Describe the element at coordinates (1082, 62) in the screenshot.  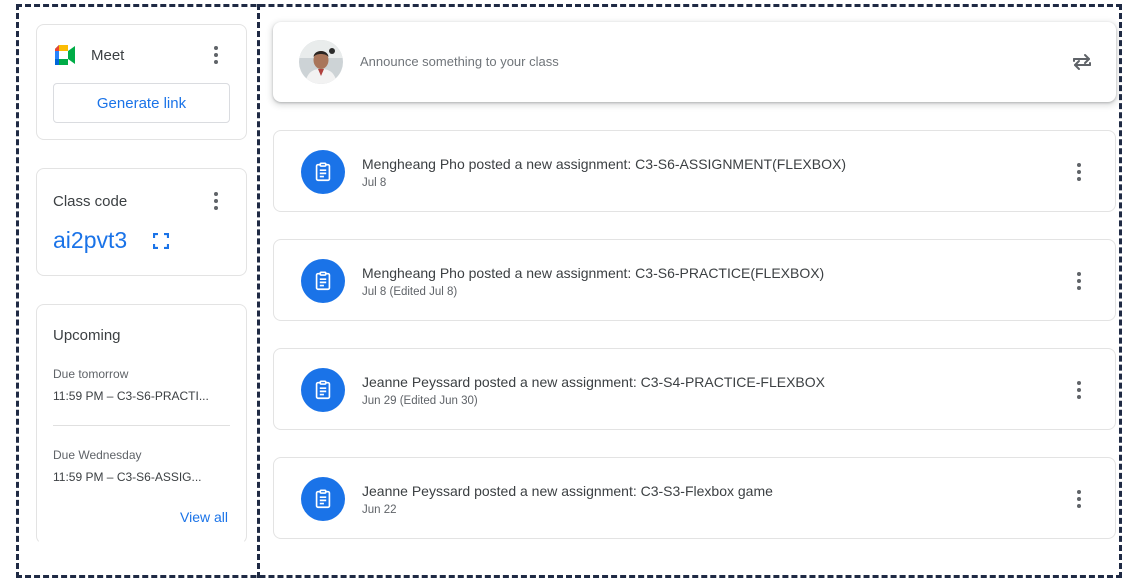
I see `repost-icon` at that location.